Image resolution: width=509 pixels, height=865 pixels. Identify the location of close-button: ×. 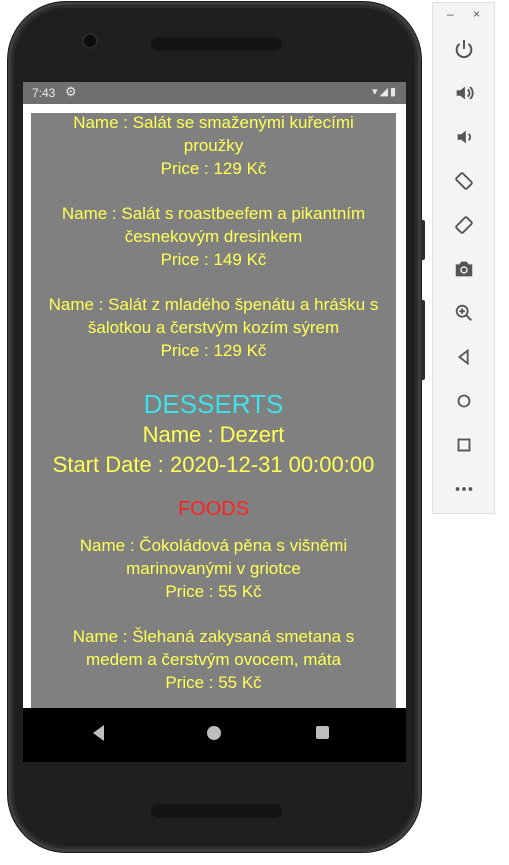
(476, 14).